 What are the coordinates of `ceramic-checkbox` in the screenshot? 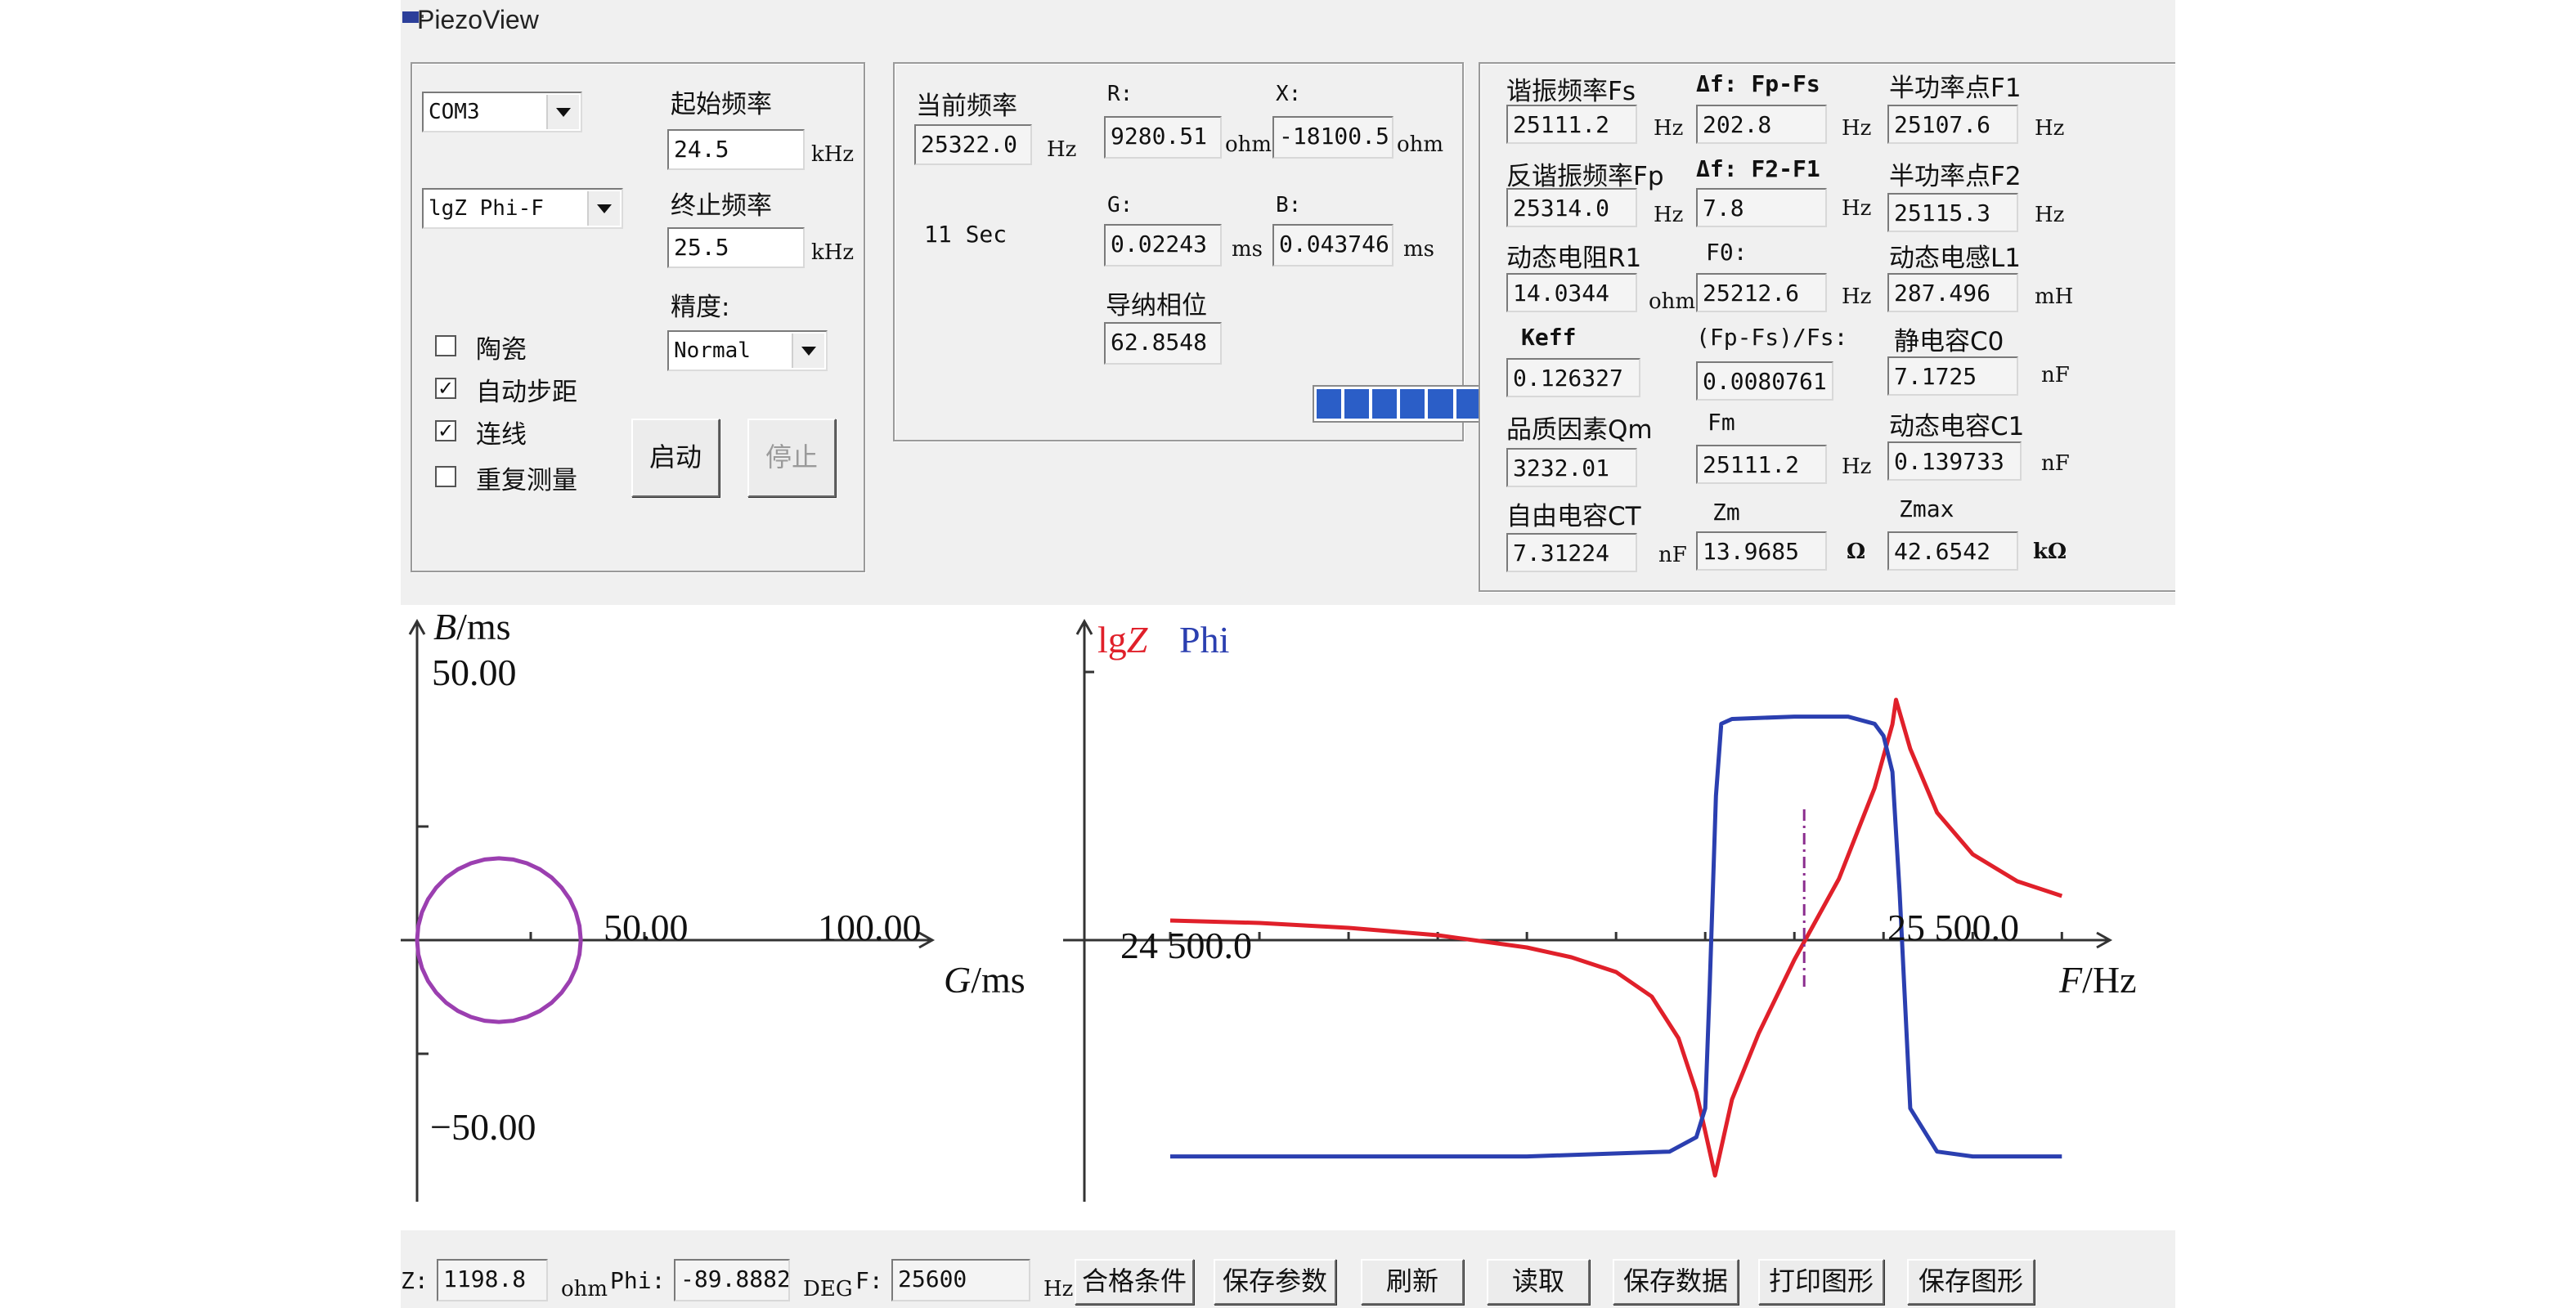 It's located at (445, 345).